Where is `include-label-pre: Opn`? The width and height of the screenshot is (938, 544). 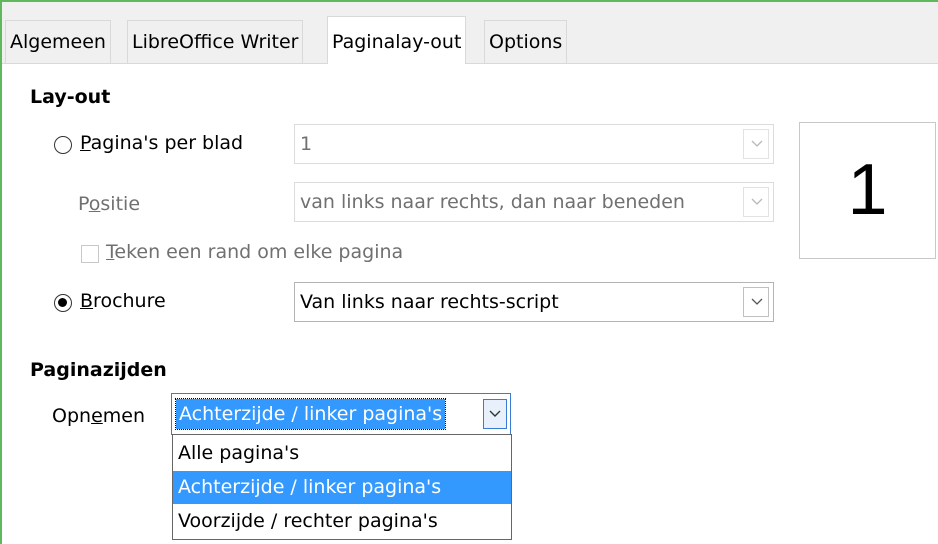 include-label-pre: Opn is located at coordinates (72, 416).